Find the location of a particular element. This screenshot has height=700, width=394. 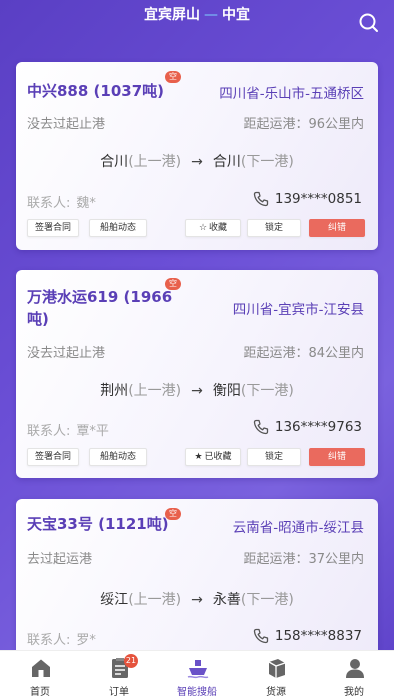

card-actions: 签署合同 船舶动态 ☆ 收藏 锁定 纠错 is located at coordinates (197, 228).